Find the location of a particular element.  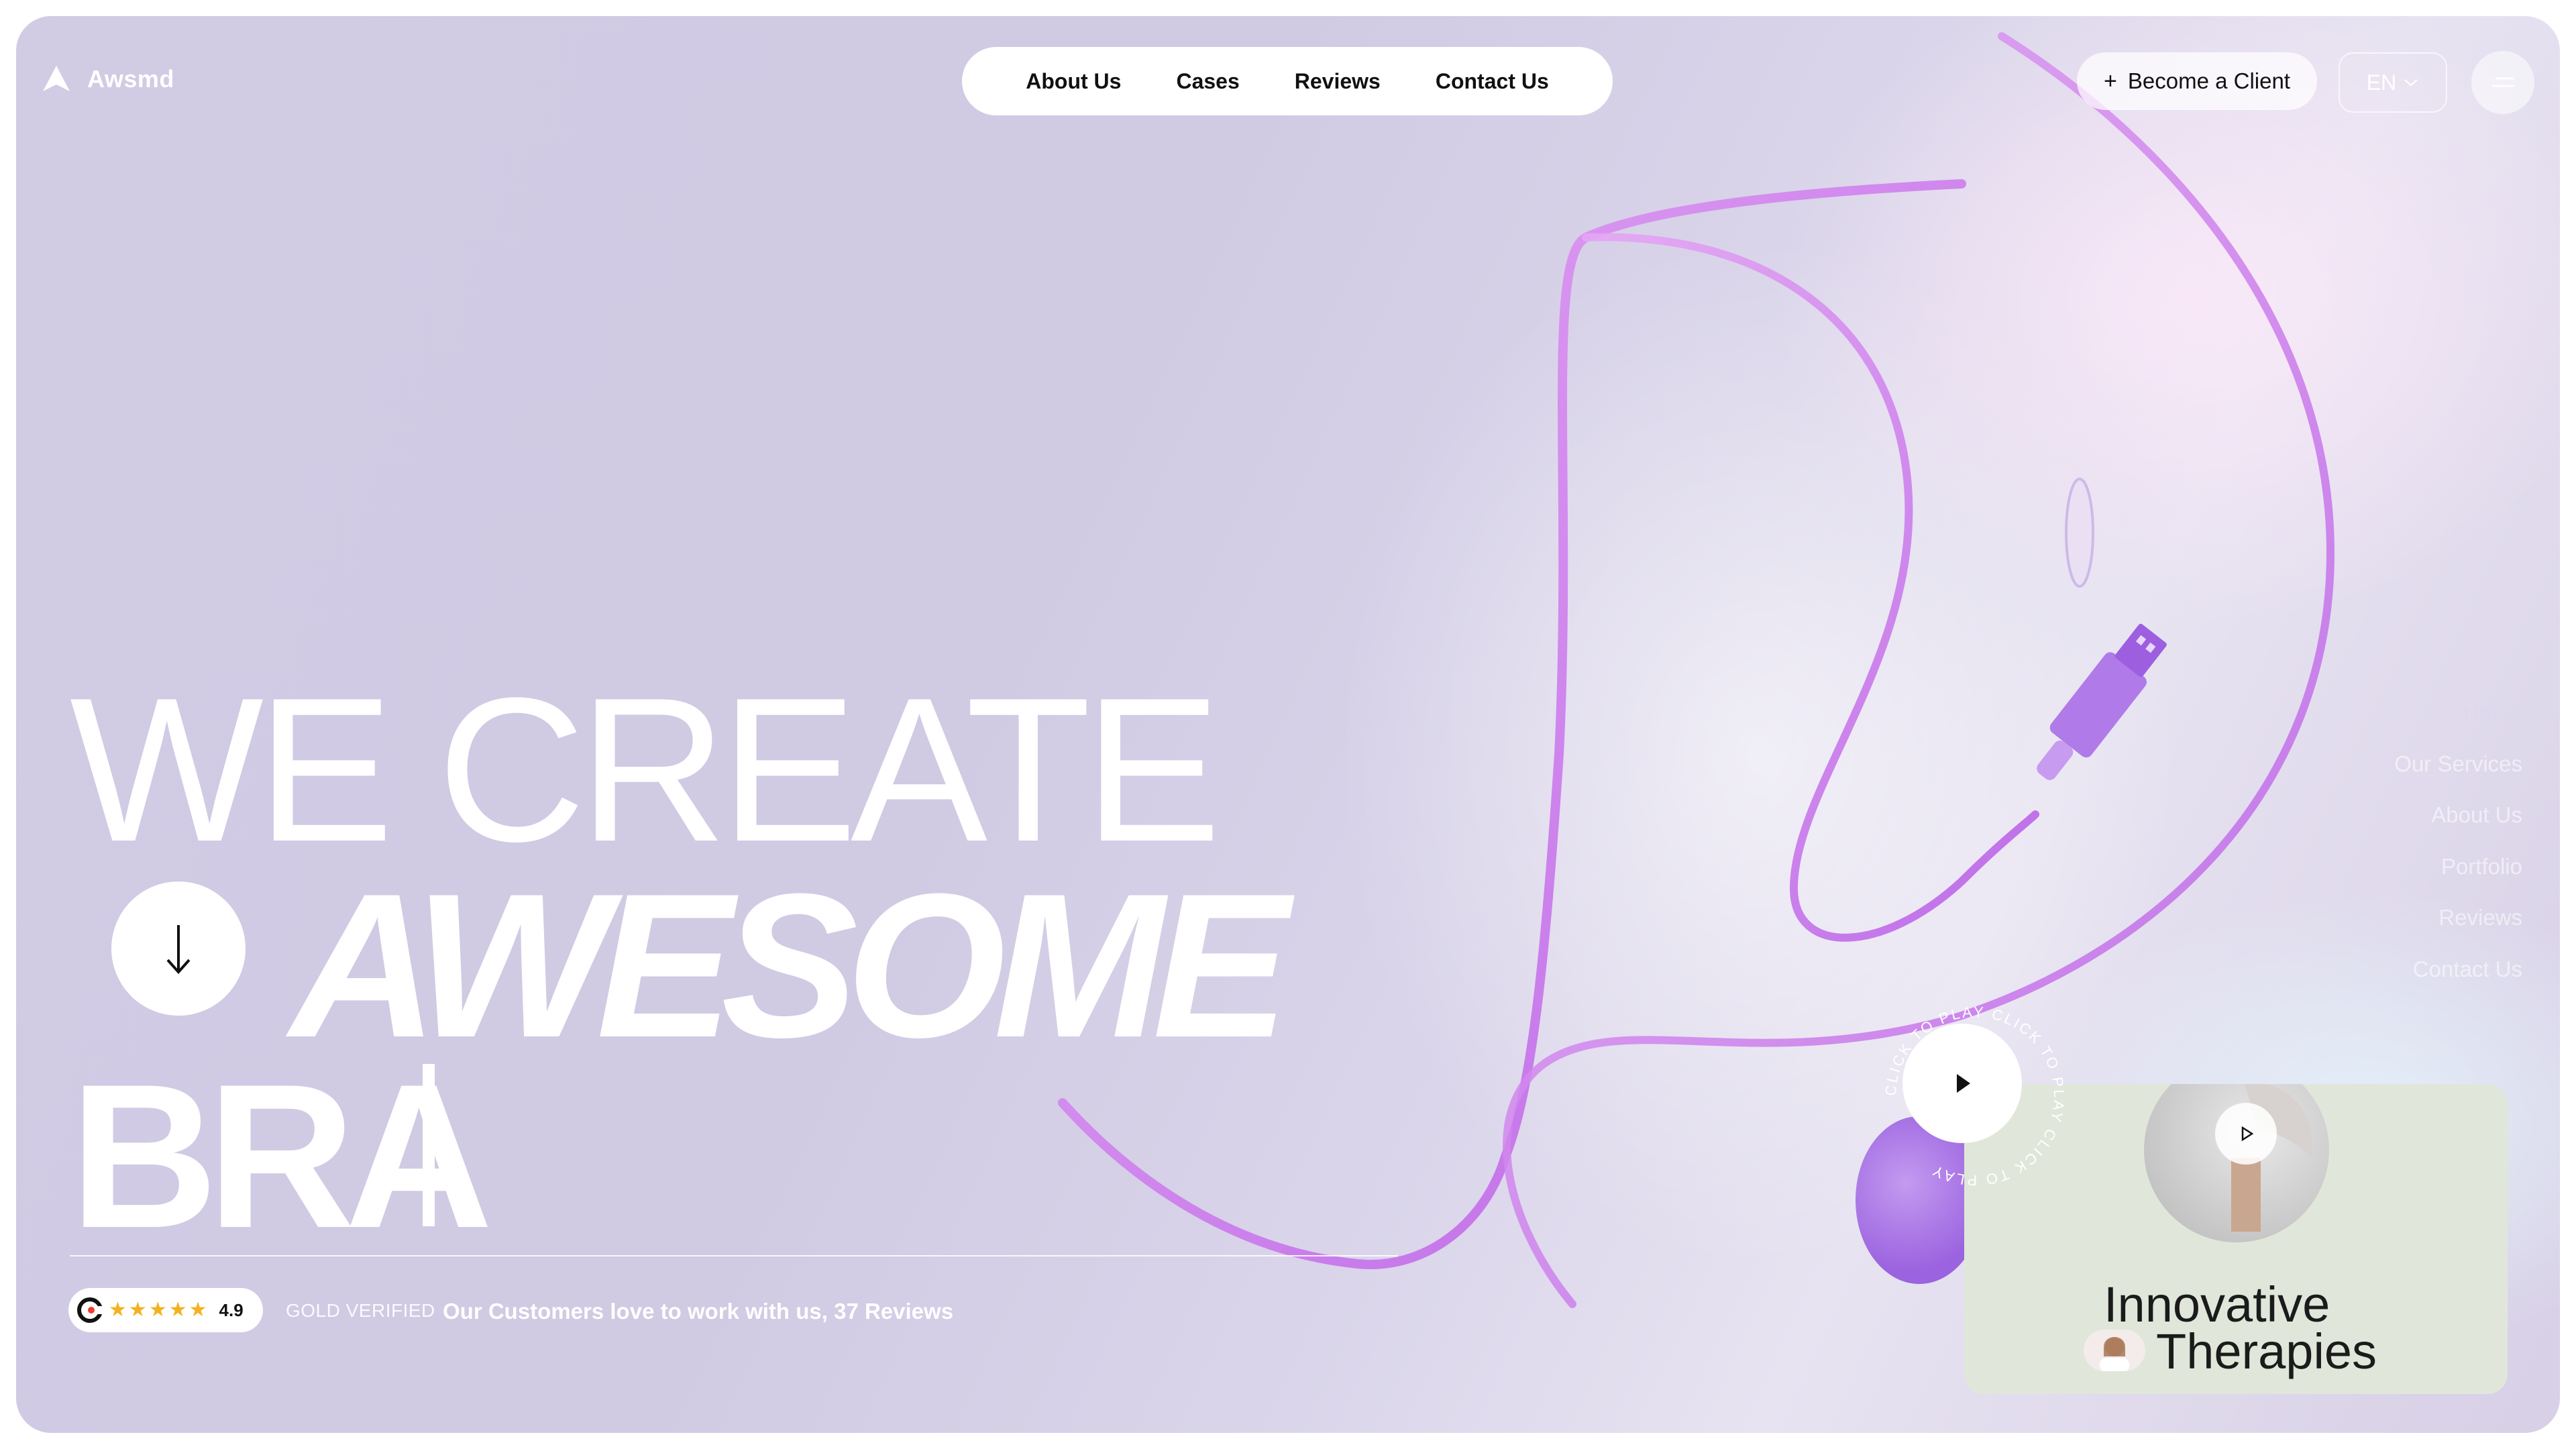

nav-item-about-us: About Us is located at coordinates (1073, 81).